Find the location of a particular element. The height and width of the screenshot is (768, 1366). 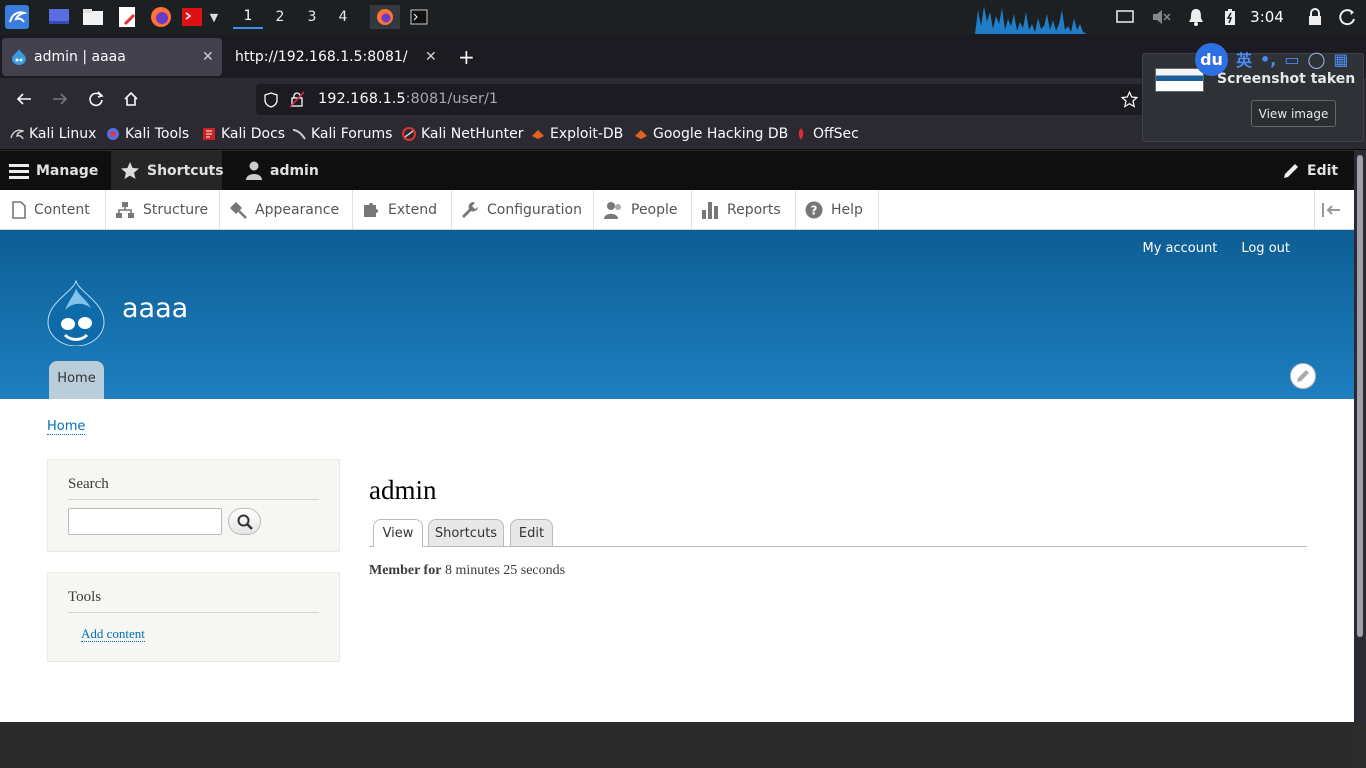

tab-label: Shortcuts is located at coordinates (466, 533).